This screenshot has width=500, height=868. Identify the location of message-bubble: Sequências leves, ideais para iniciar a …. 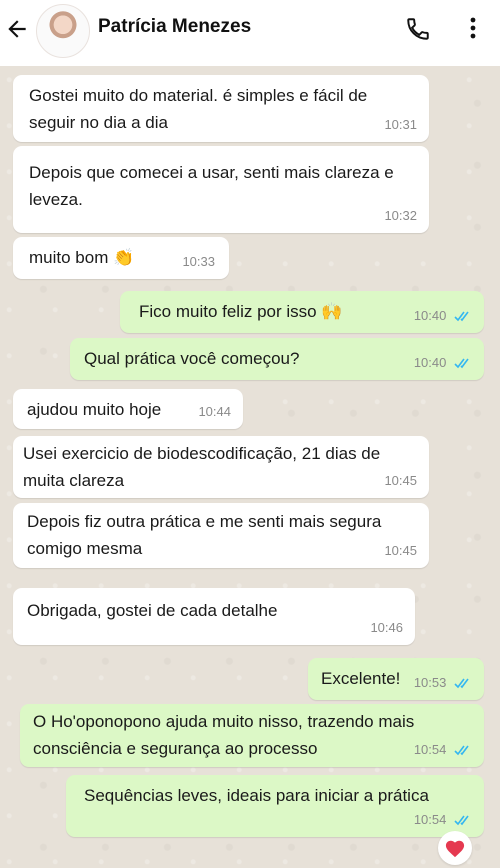
(275, 806).